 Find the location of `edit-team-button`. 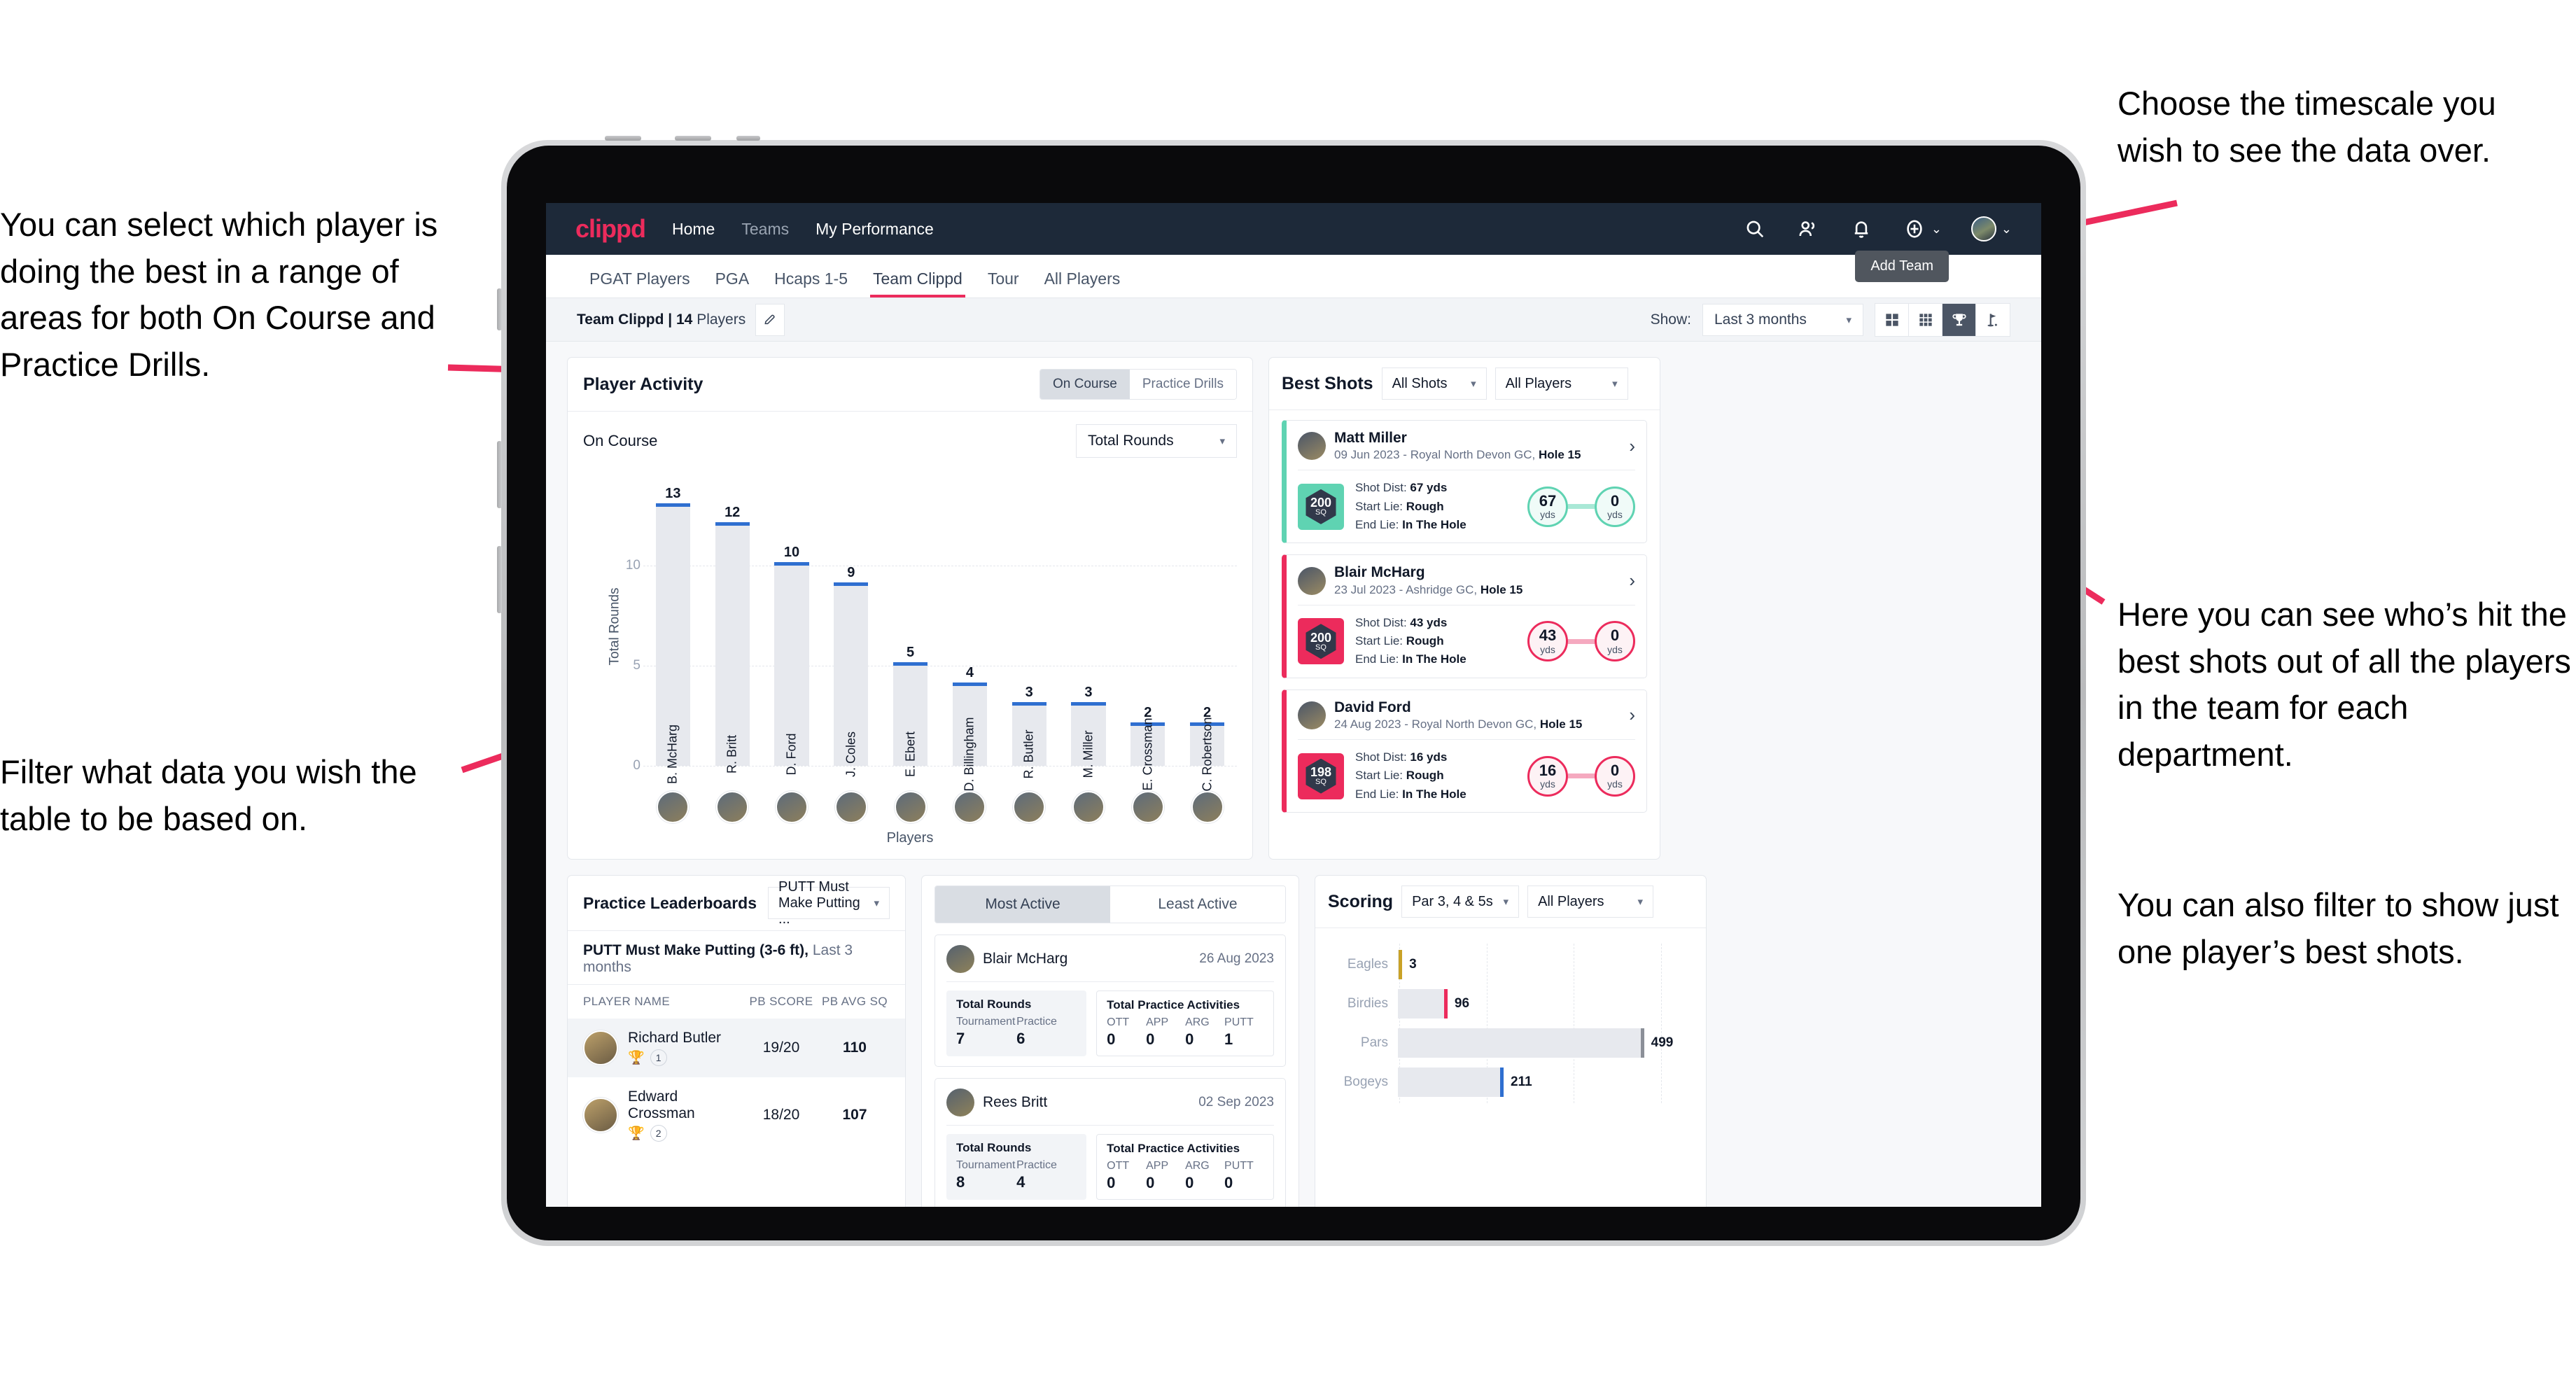

edit-team-button is located at coordinates (770, 319).